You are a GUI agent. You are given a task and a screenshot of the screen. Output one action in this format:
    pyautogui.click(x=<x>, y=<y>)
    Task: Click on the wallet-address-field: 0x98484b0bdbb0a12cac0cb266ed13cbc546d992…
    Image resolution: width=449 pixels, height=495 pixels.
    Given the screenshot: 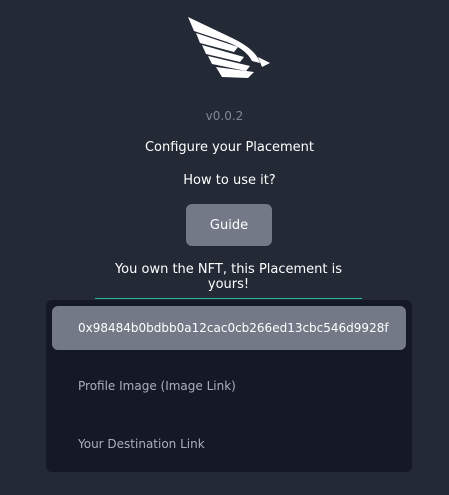 What is the action you would take?
    pyautogui.click(x=229, y=328)
    